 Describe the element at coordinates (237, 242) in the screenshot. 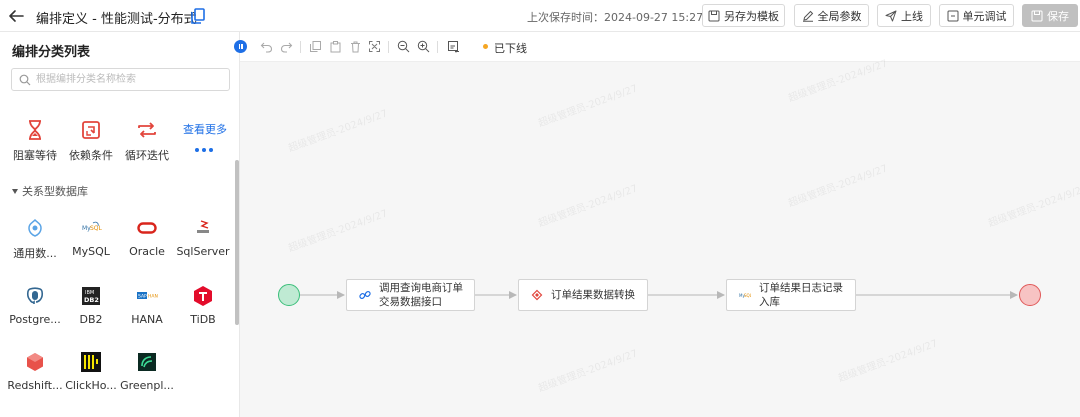

I see `sidebar-scrollbar` at that location.